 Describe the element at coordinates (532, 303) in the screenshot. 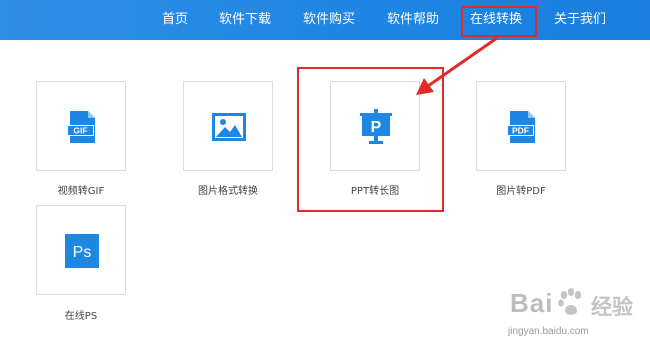

I see `watermark-brand: Bai` at that location.